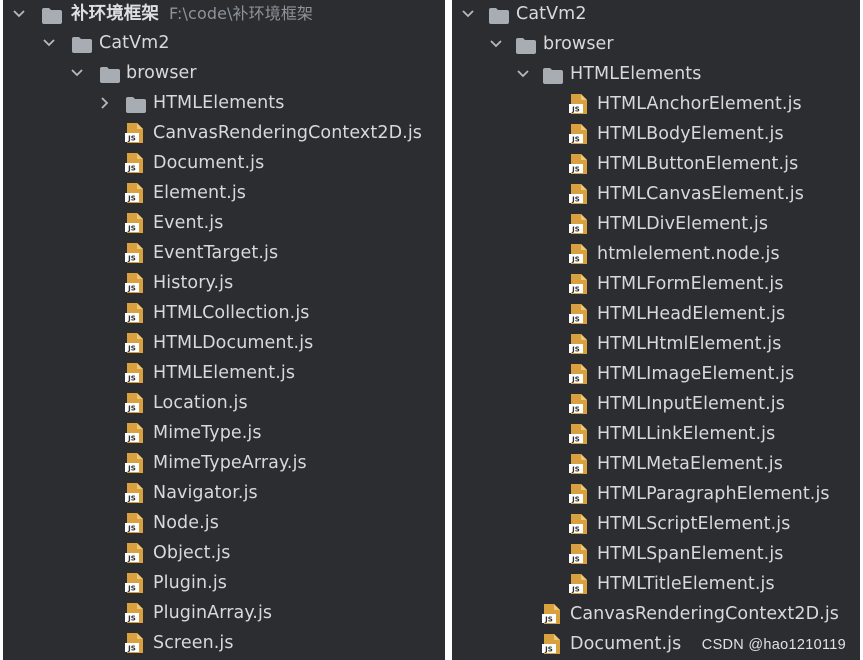 The width and height of the screenshot is (863, 660). What do you see at coordinates (224, 163) in the screenshot?
I see `file-row: JS Document.js` at bounding box center [224, 163].